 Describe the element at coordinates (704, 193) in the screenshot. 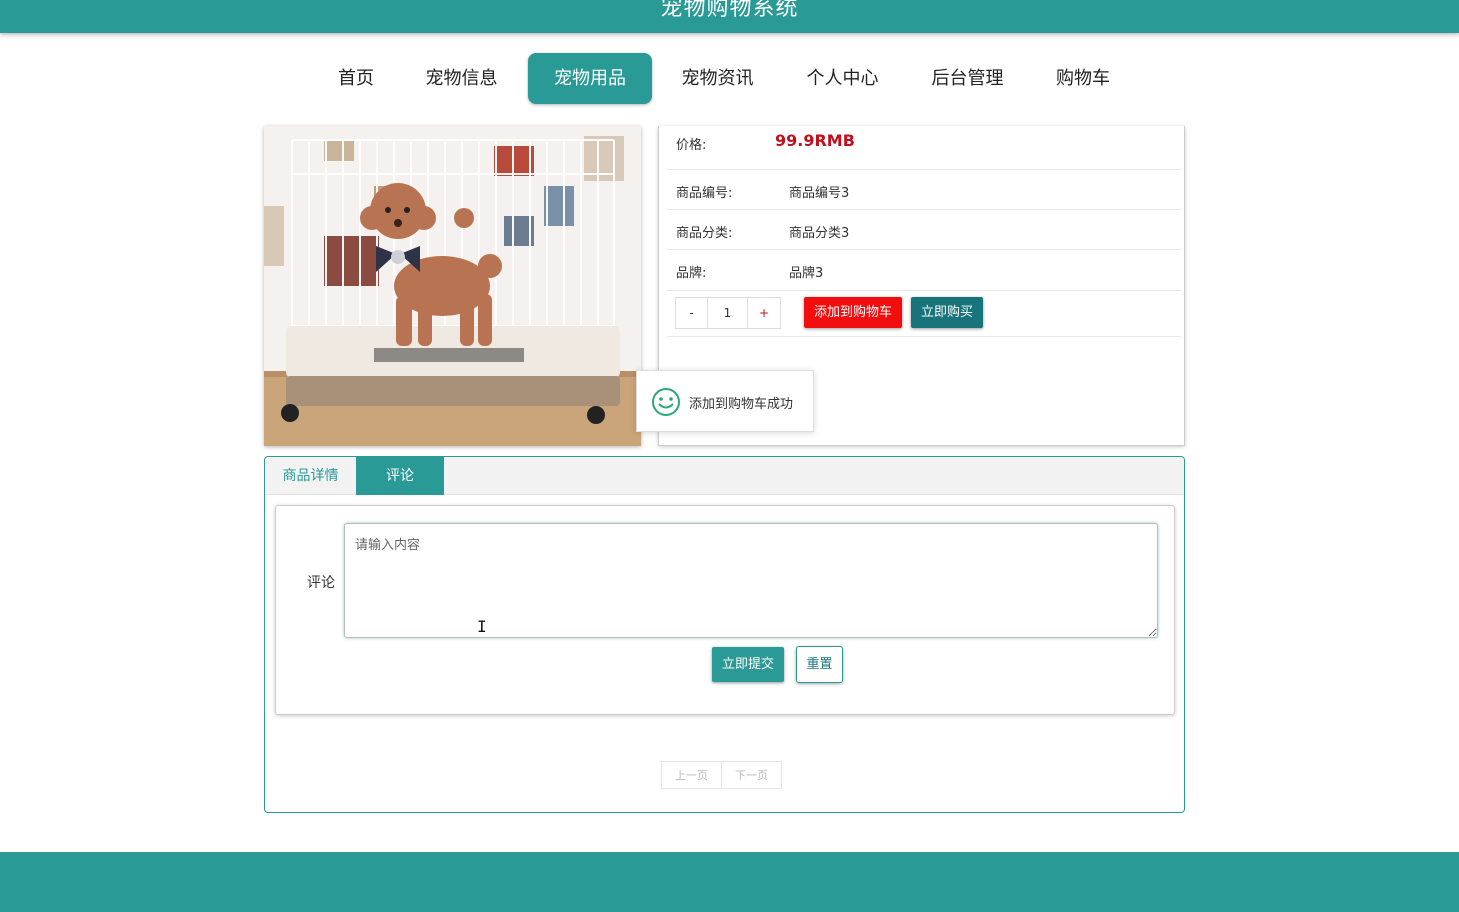

I see `product-number-label: 商品编号:` at that location.